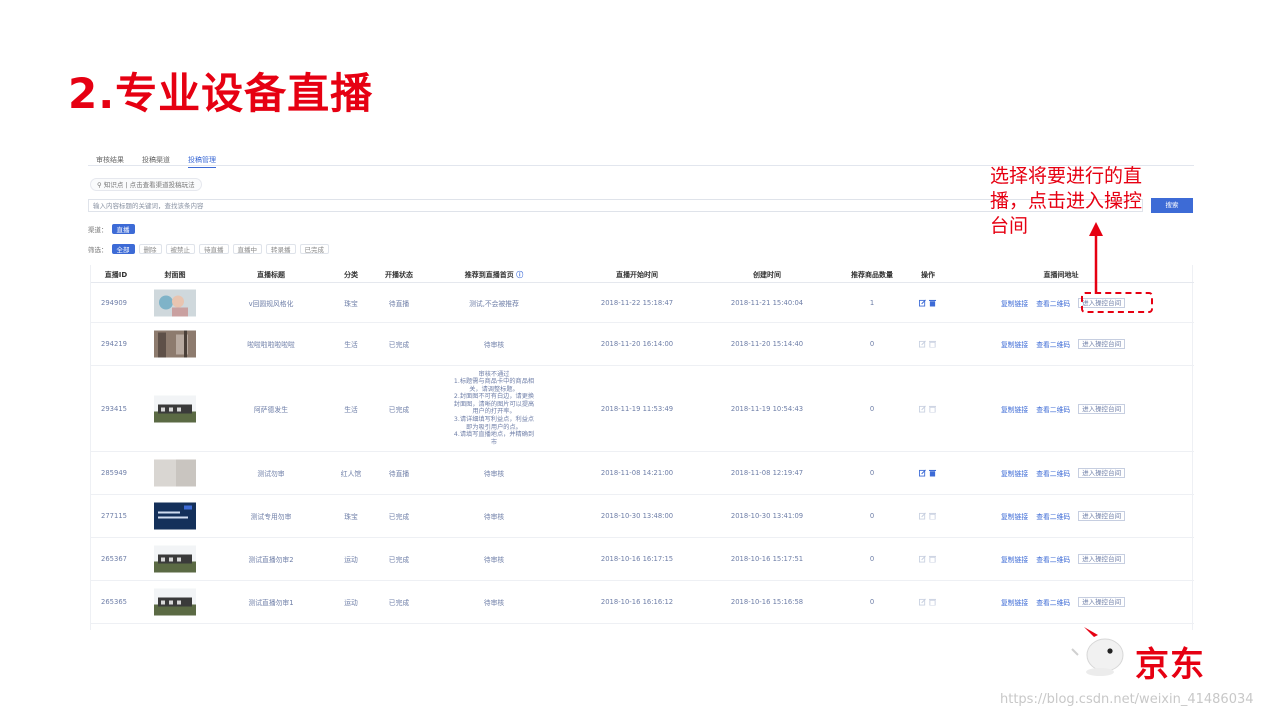 The image size is (1280, 720). I want to click on tab-channel: 投稿渠道, so click(156, 160).